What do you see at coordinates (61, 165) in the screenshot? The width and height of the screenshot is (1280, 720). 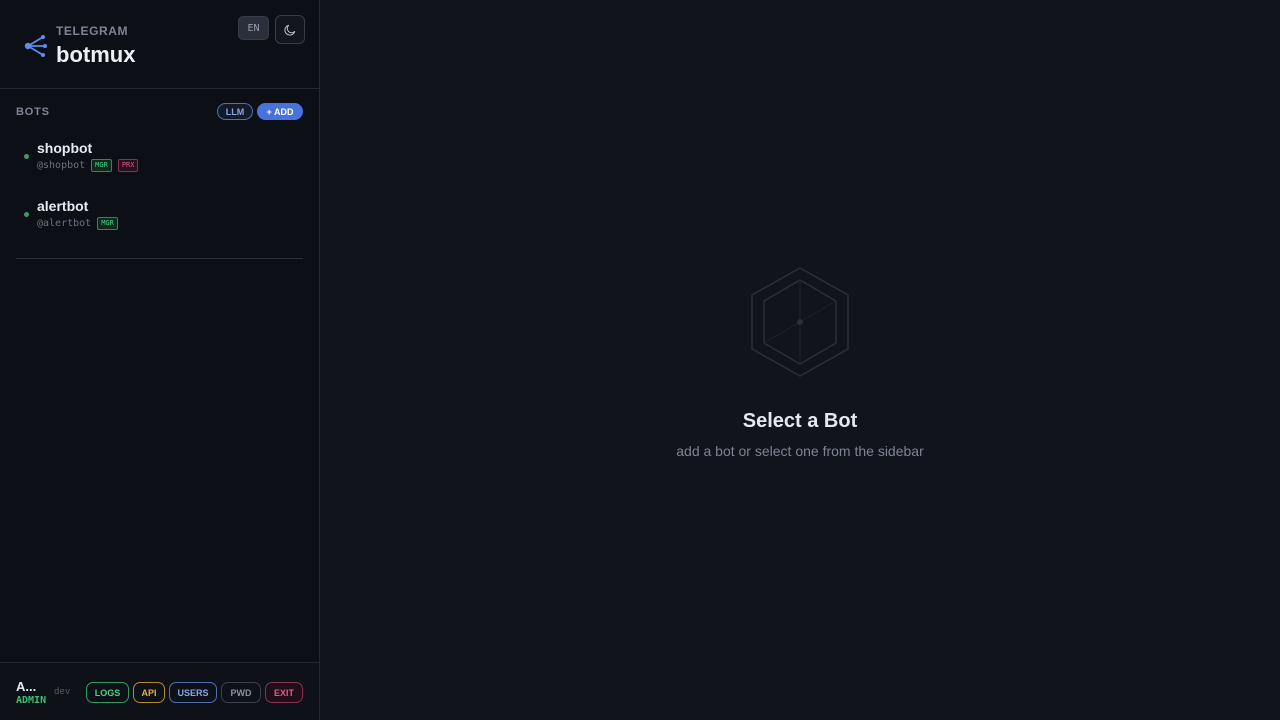 I see `bot-handle: @shopbot` at bounding box center [61, 165].